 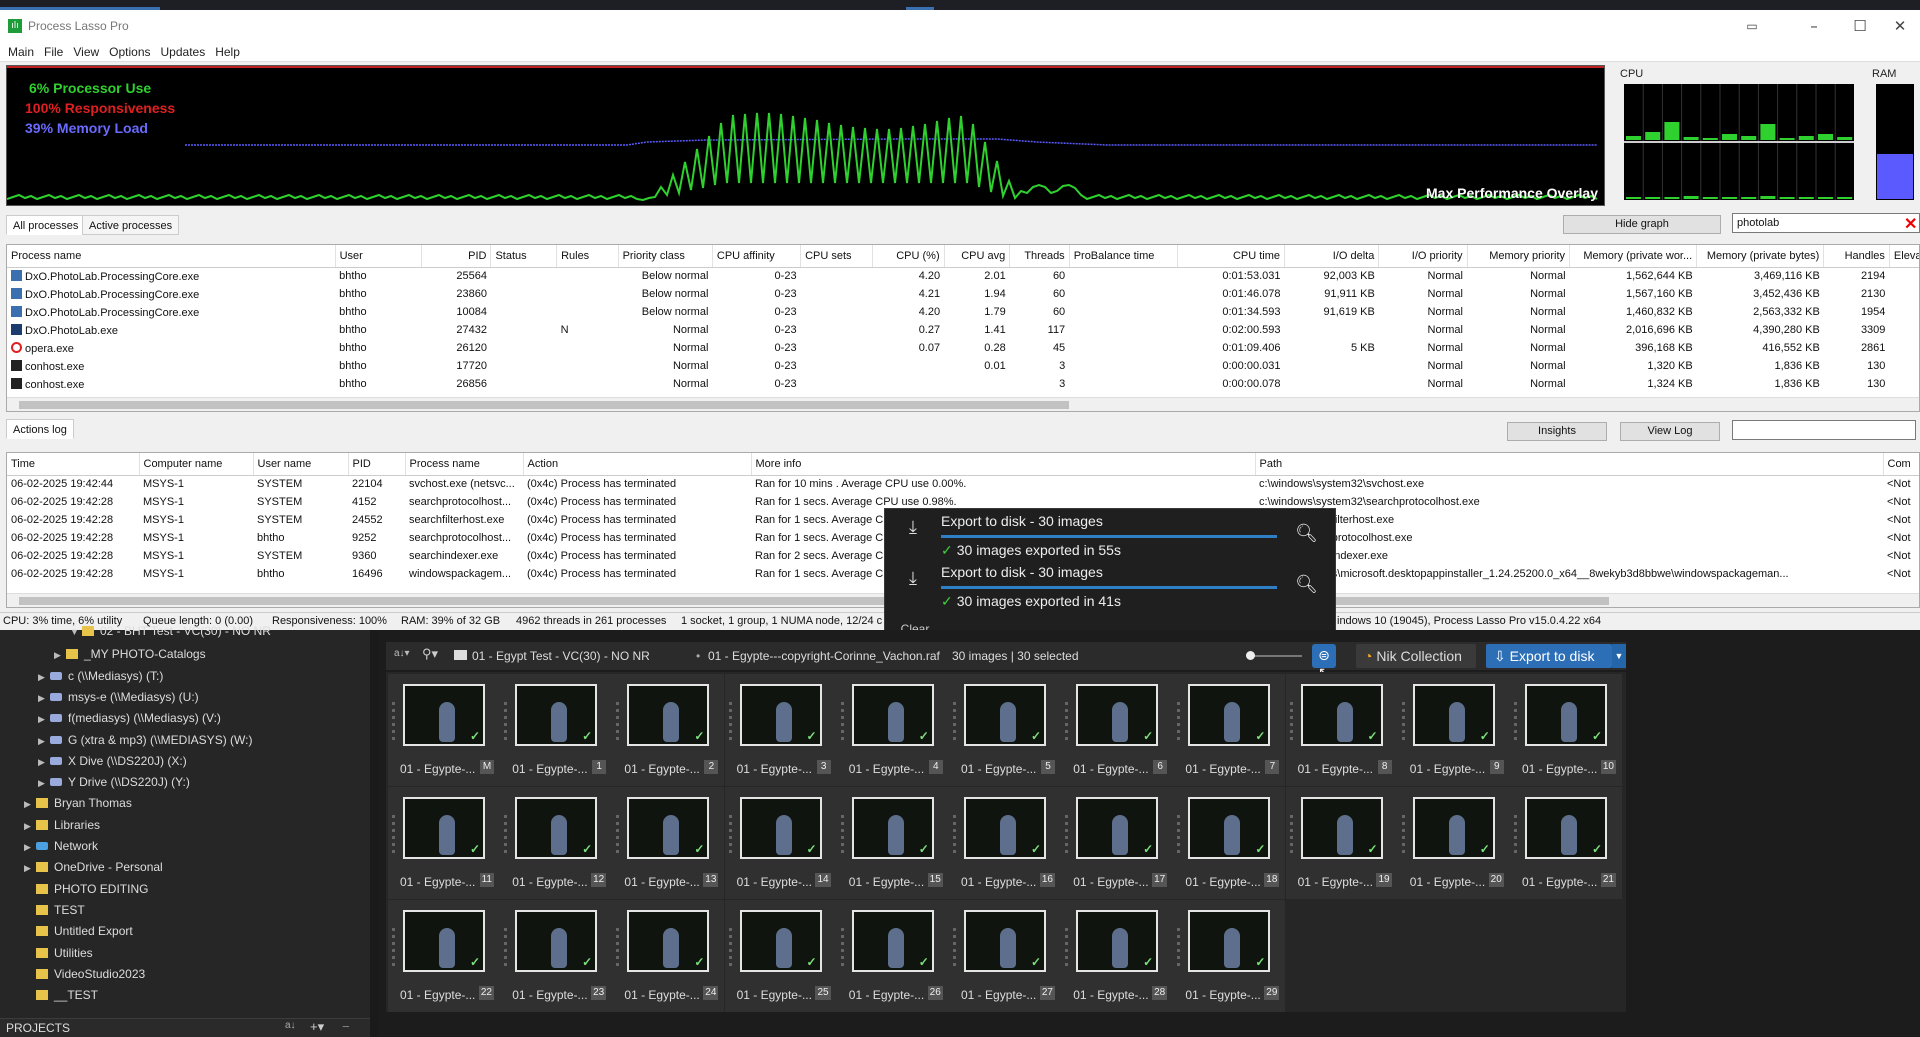 What do you see at coordinates (1453, 843) in the screenshot?
I see `image-thumbnail: ✓ 01 - Egypte-... 20` at bounding box center [1453, 843].